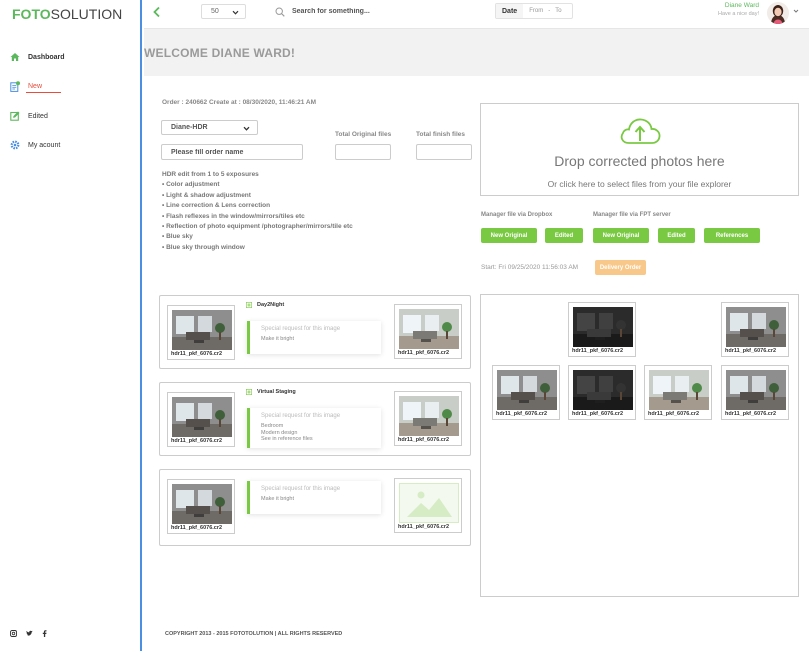 The height and width of the screenshot is (651, 809). Describe the element at coordinates (440, 134) in the screenshot. I see `total-finish-label: Total finish files` at that location.